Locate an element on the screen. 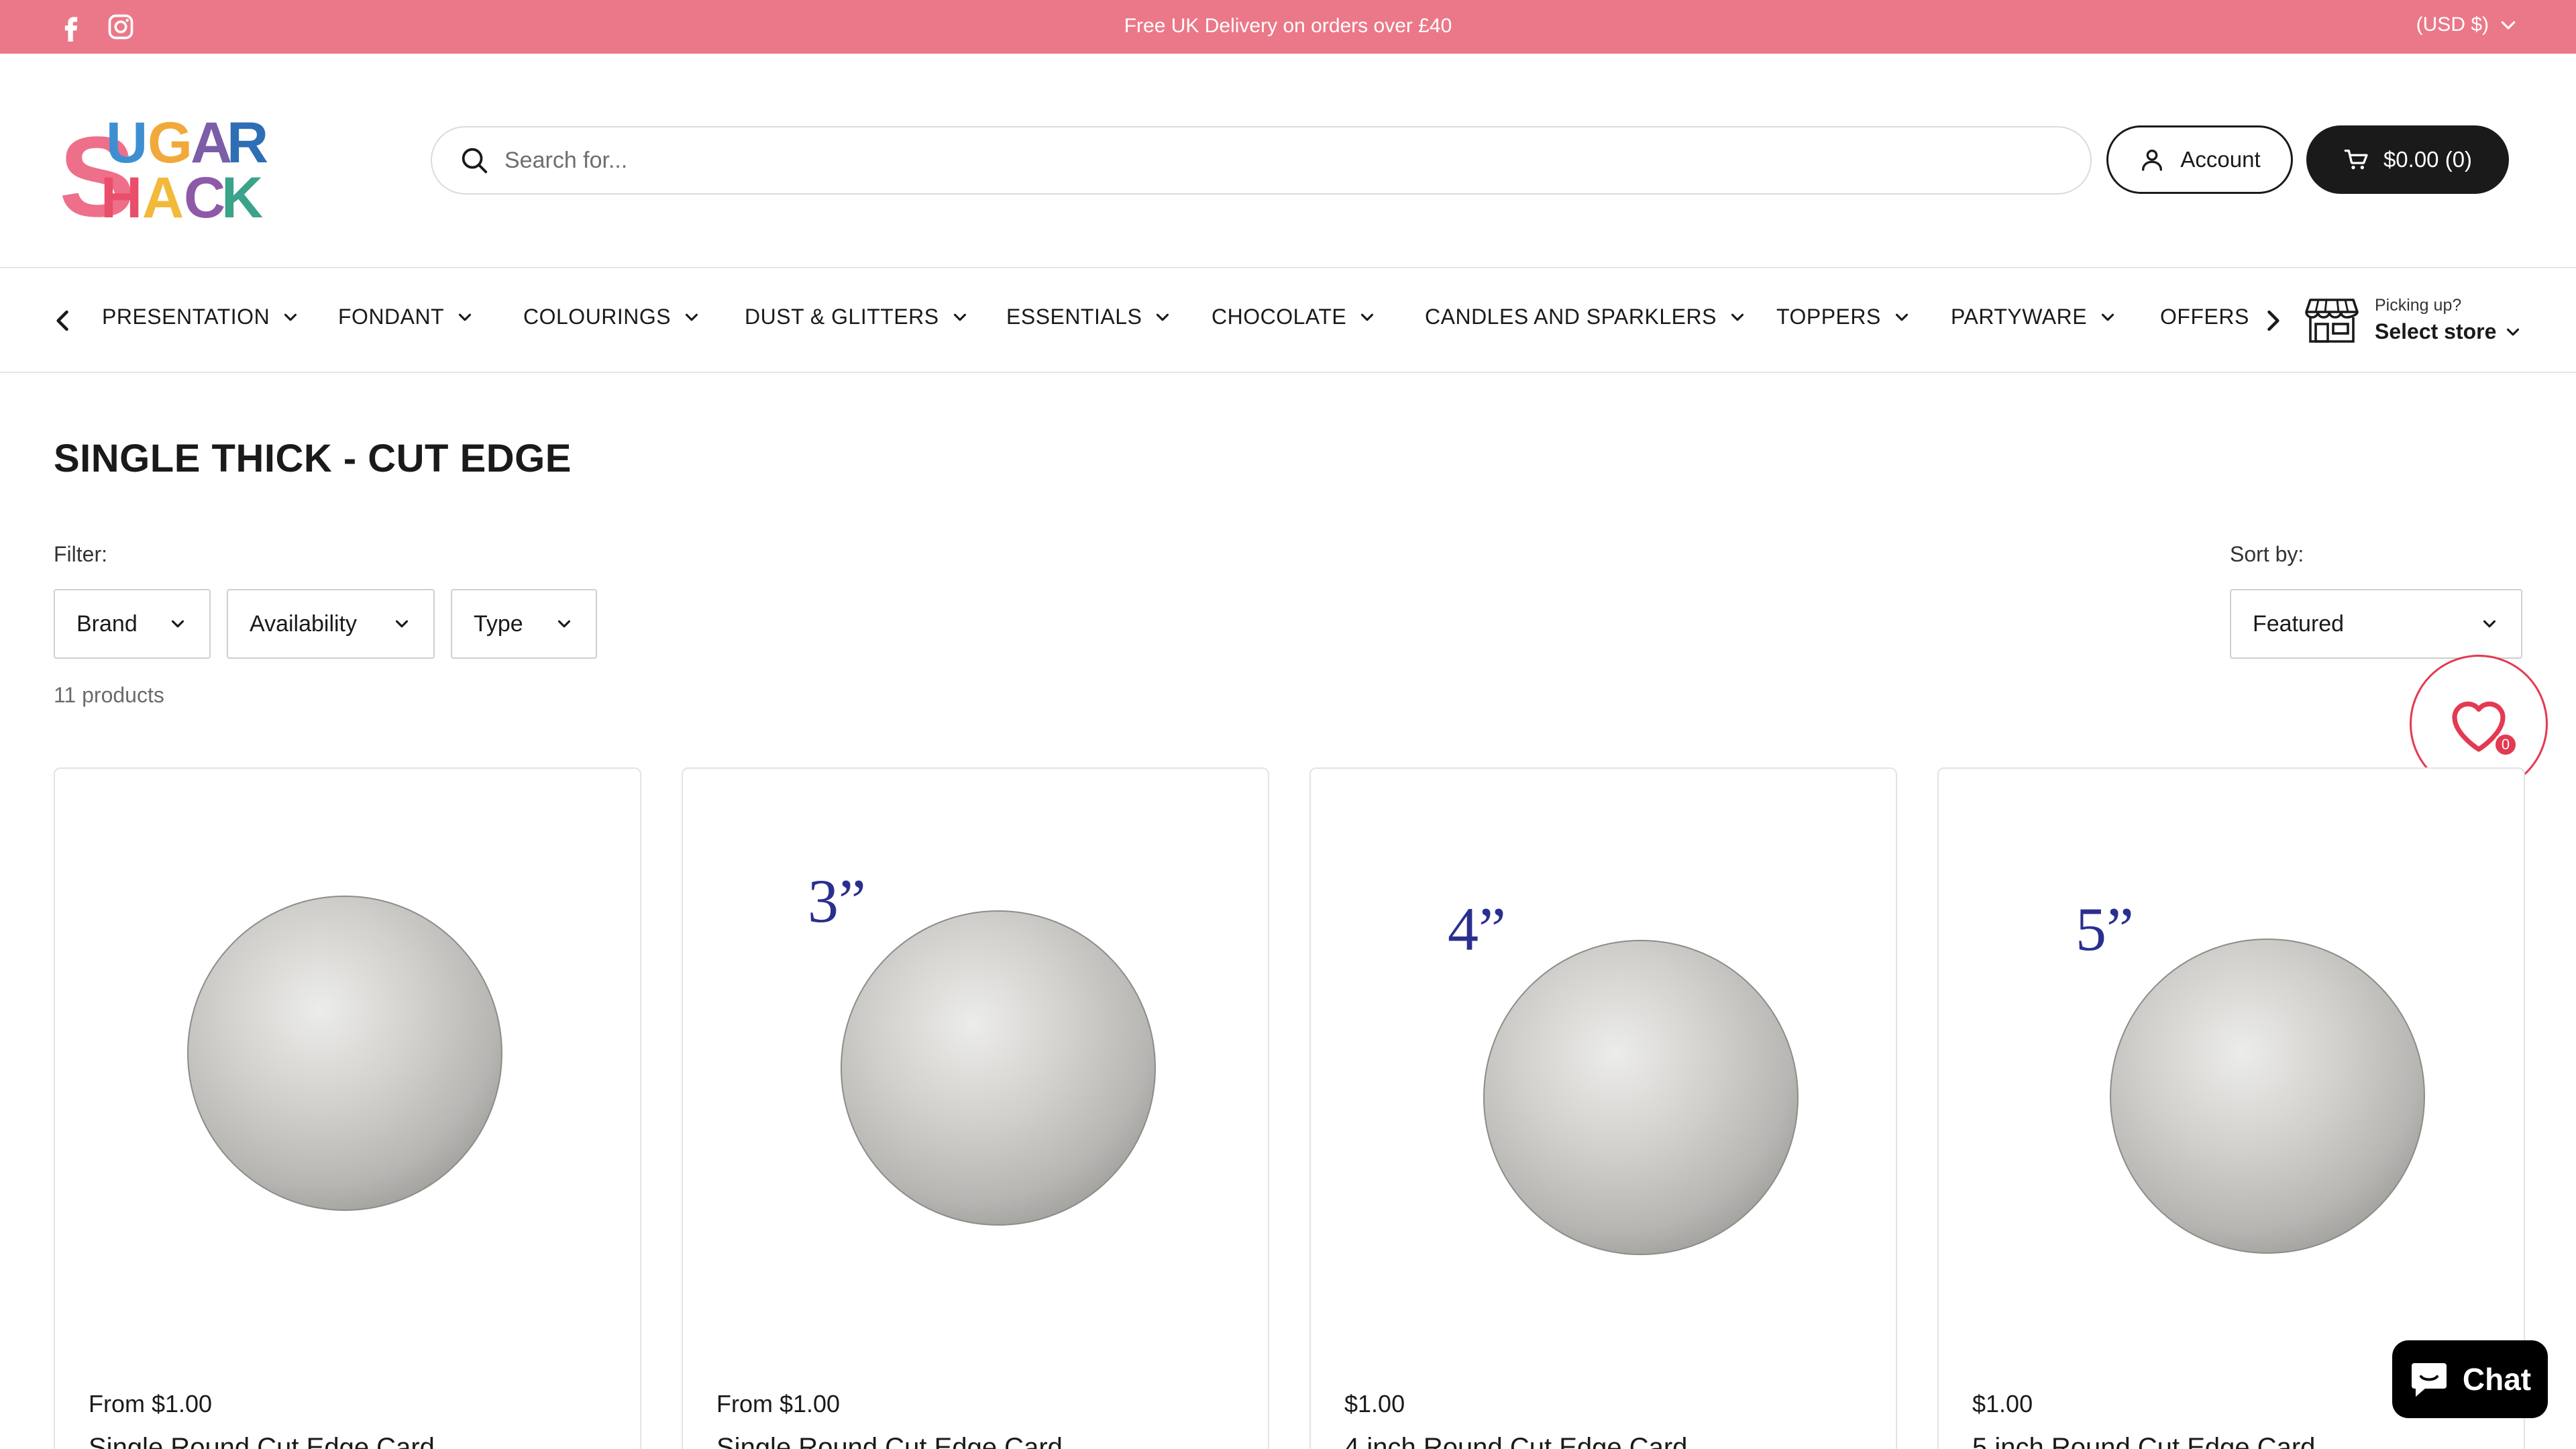  nav-item-candles-sparklers: CANDLES AND SPARKLERS is located at coordinates (1586, 317).